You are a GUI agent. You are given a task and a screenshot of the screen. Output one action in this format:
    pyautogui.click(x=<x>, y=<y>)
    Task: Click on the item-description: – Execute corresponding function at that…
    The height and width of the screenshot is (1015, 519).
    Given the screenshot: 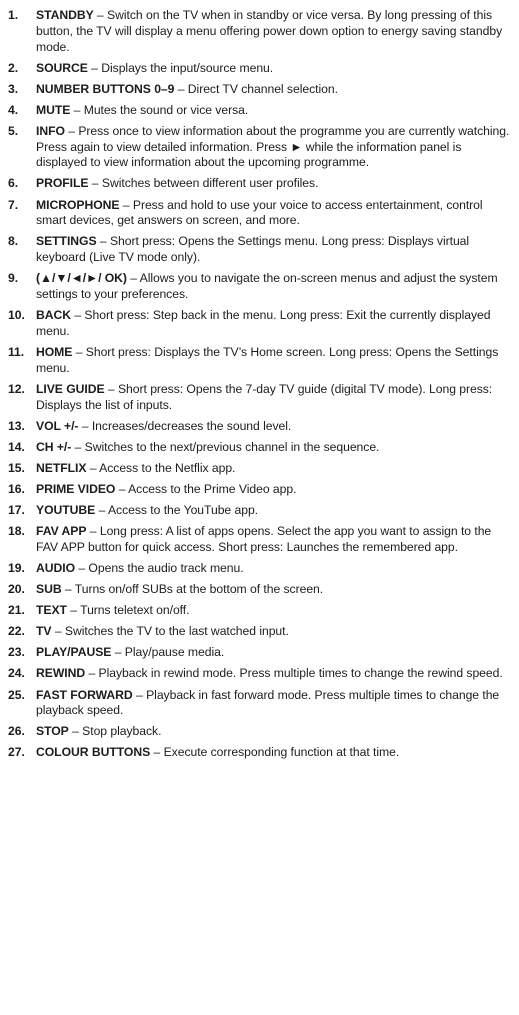 What is the action you would take?
    pyautogui.click(x=275, y=752)
    